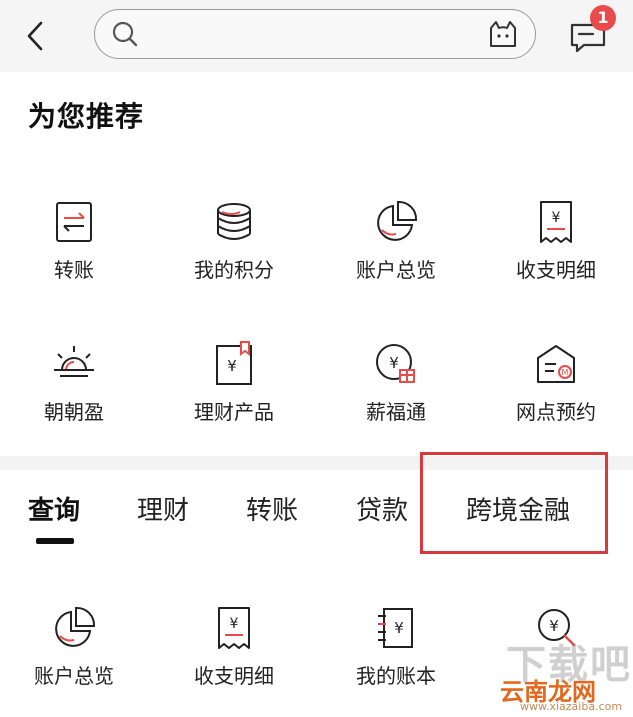 The height and width of the screenshot is (717, 633). I want to click on highlight-annotation-box, so click(514, 503).